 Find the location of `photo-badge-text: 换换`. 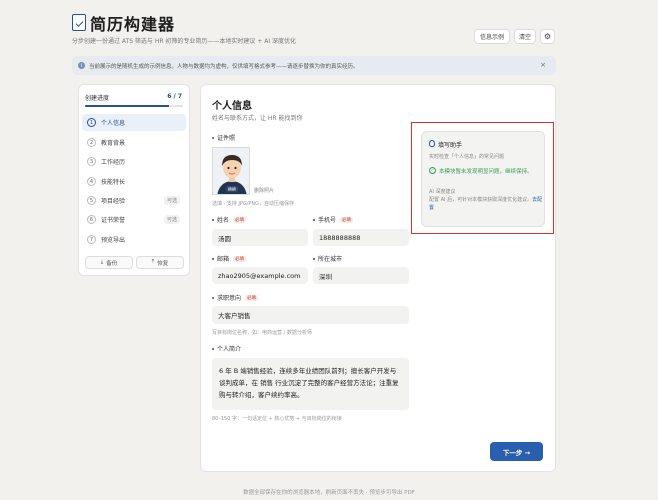

photo-badge-text: 换换 is located at coordinates (232, 189).